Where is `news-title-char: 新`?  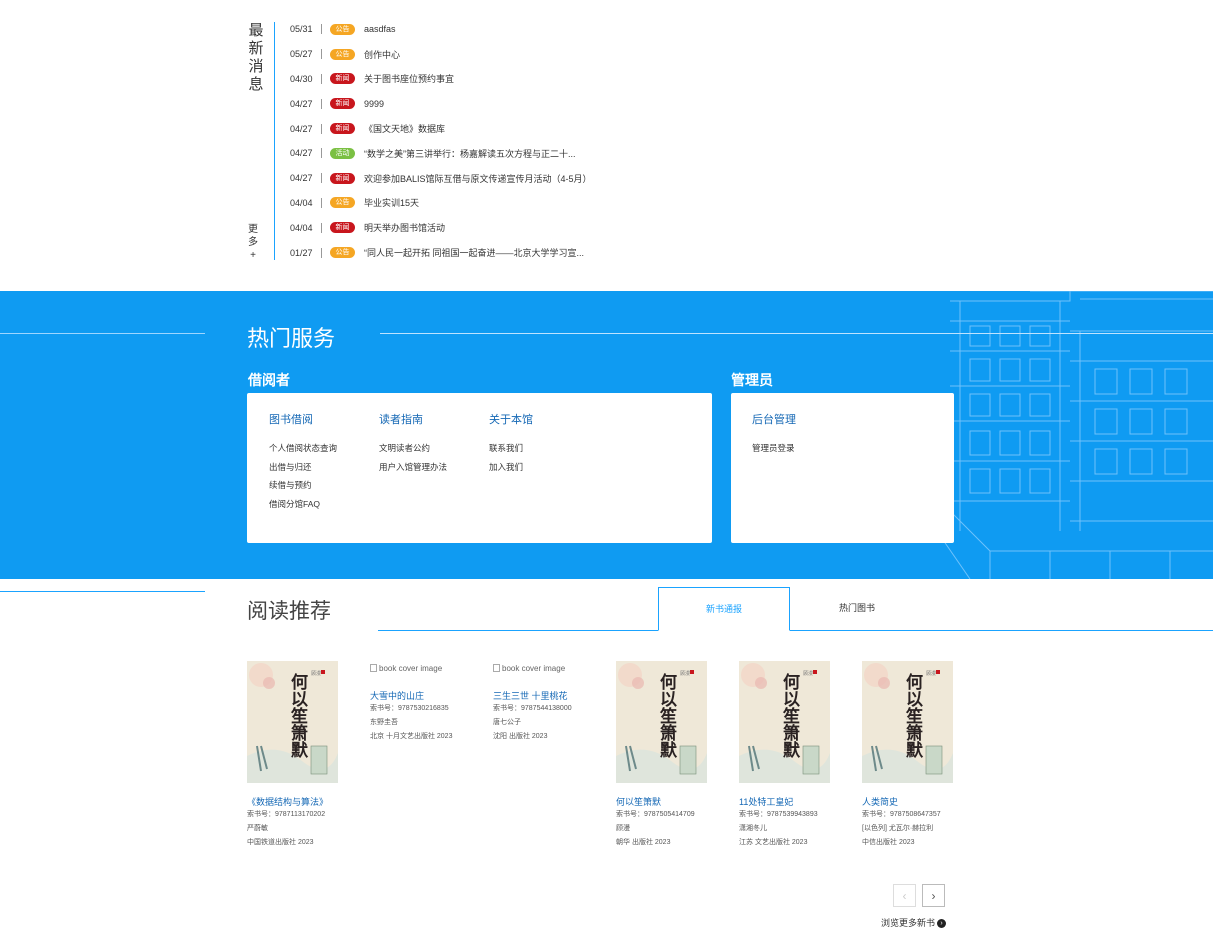
news-title-char: 新 is located at coordinates (256, 48).